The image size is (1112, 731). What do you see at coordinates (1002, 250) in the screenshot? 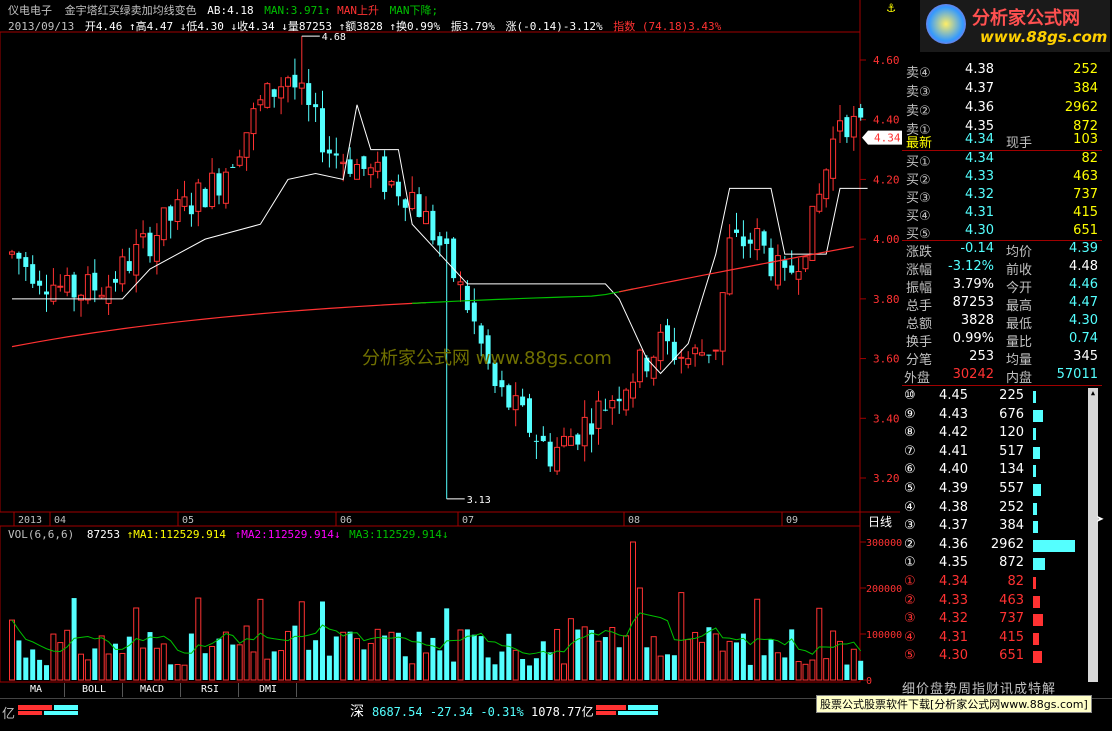
I see `stat-row: 涨跌 -0.14 均价 4.39` at bounding box center [1002, 250].